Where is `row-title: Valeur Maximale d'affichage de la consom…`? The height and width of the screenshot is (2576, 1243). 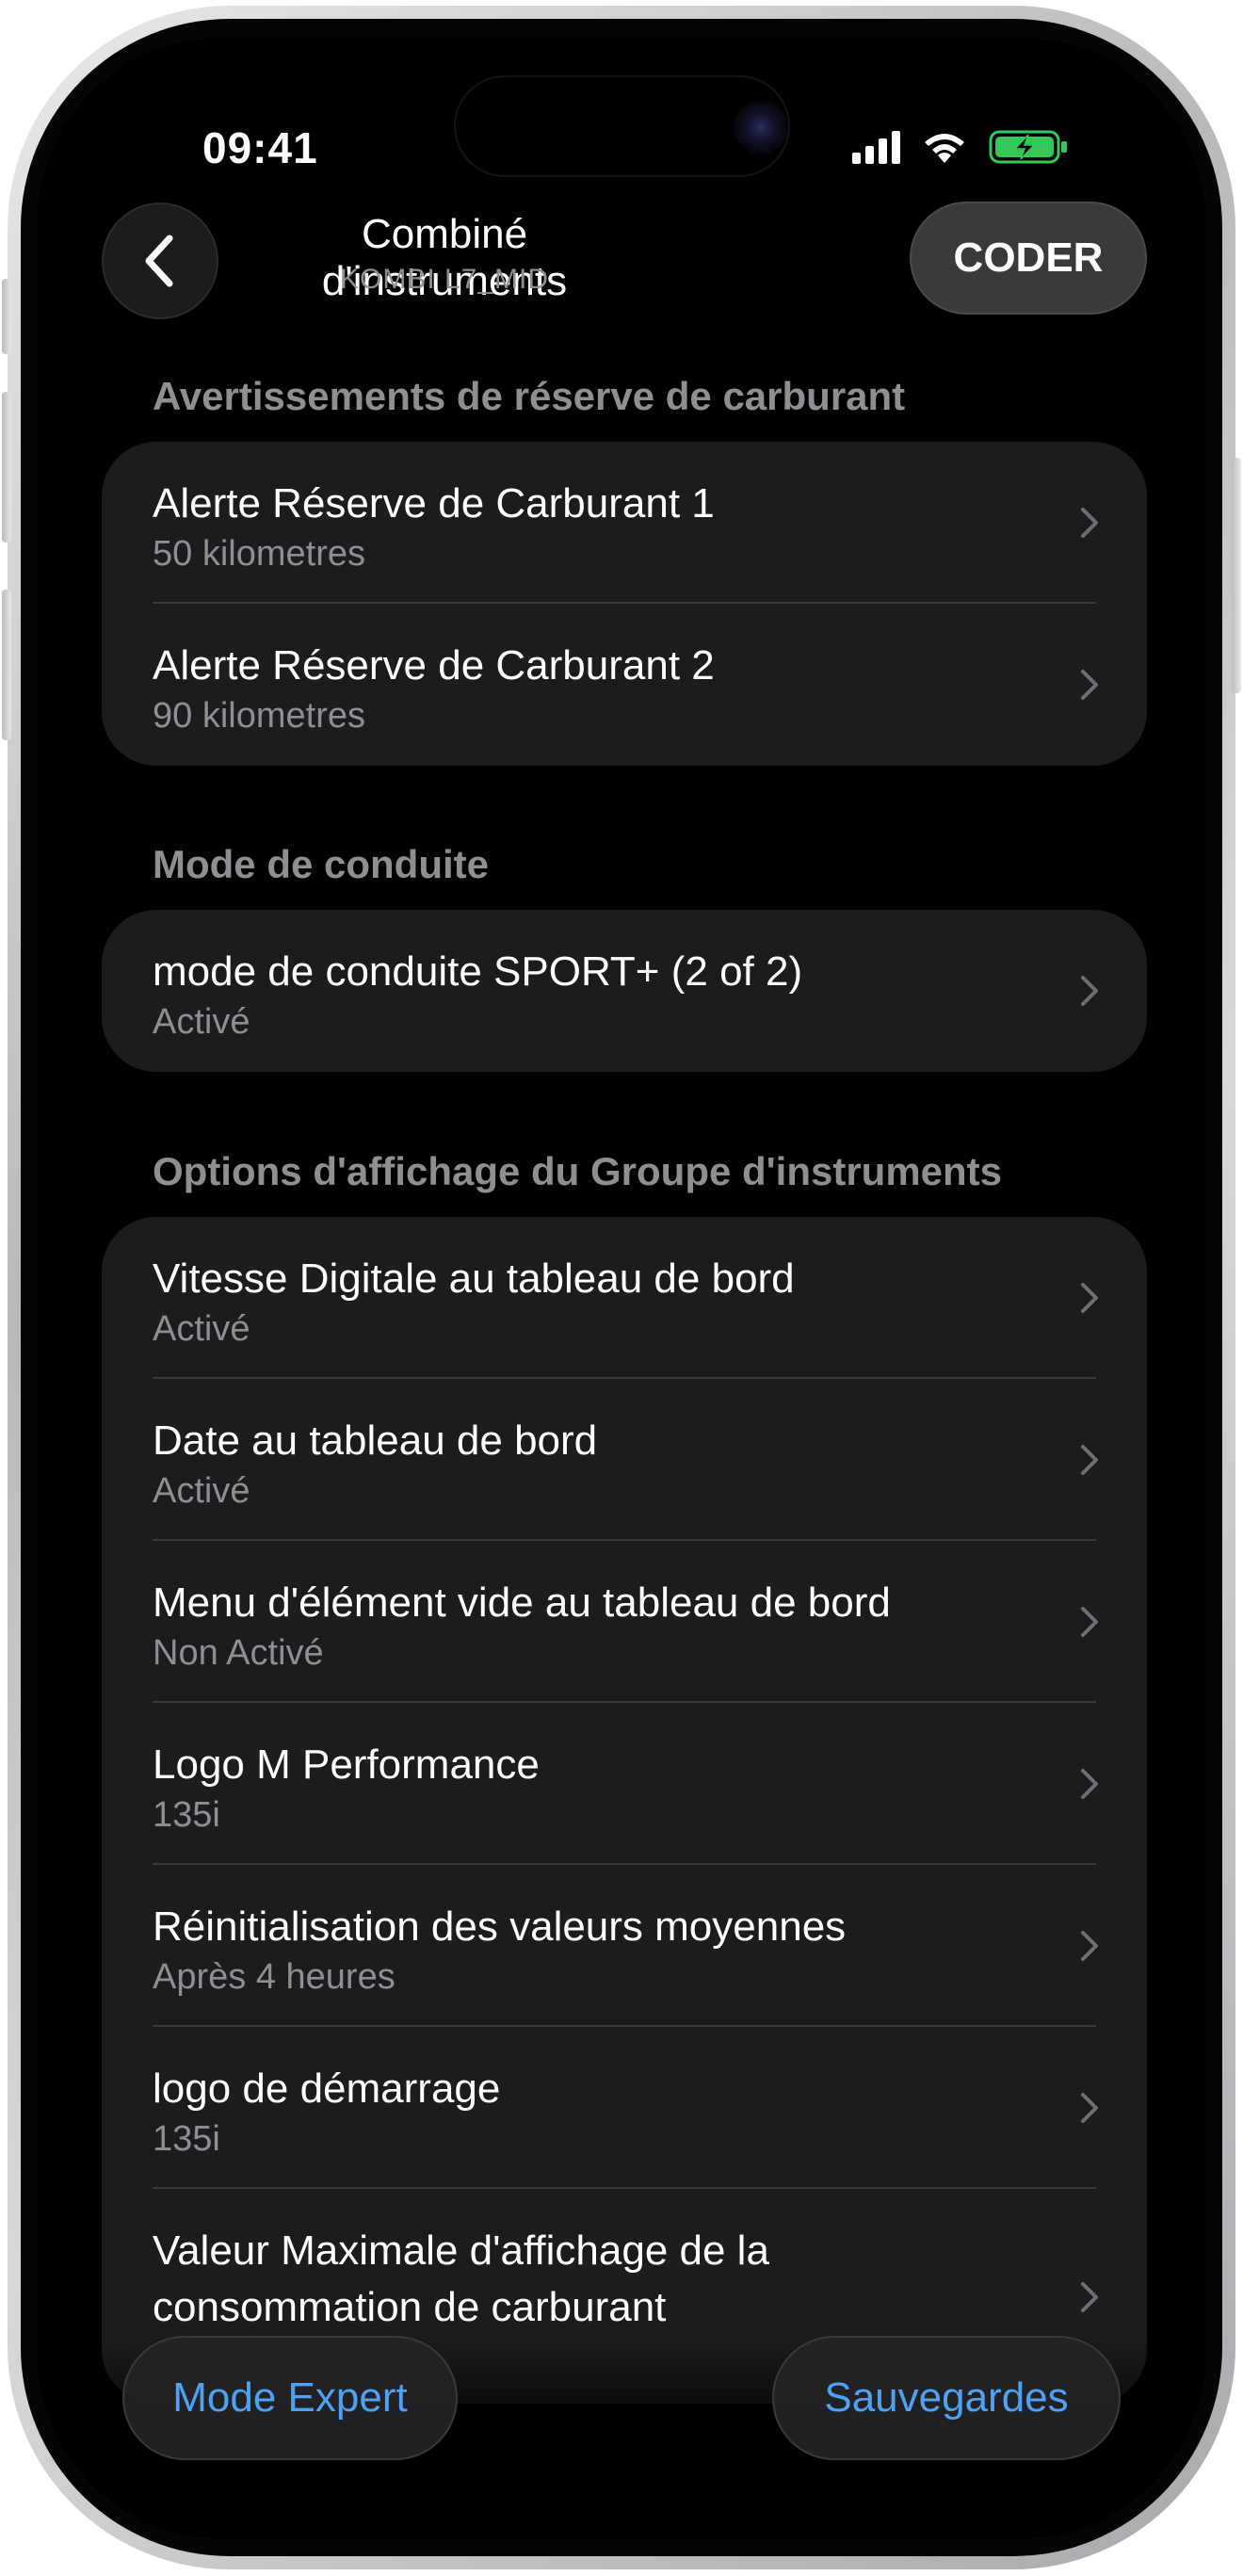 row-title: Valeur Maximale d'affichage de la consom… is located at coordinates (461, 2279).